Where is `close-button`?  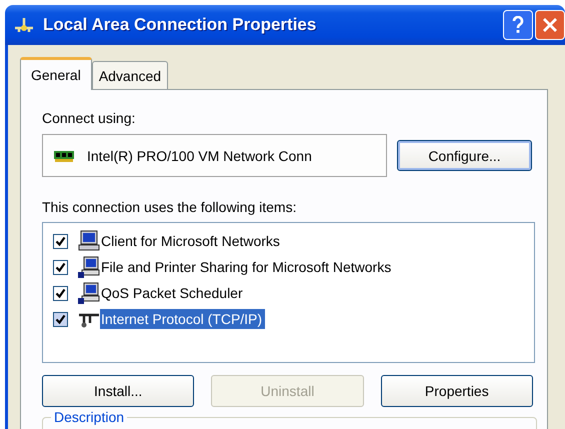 close-button is located at coordinates (550, 25).